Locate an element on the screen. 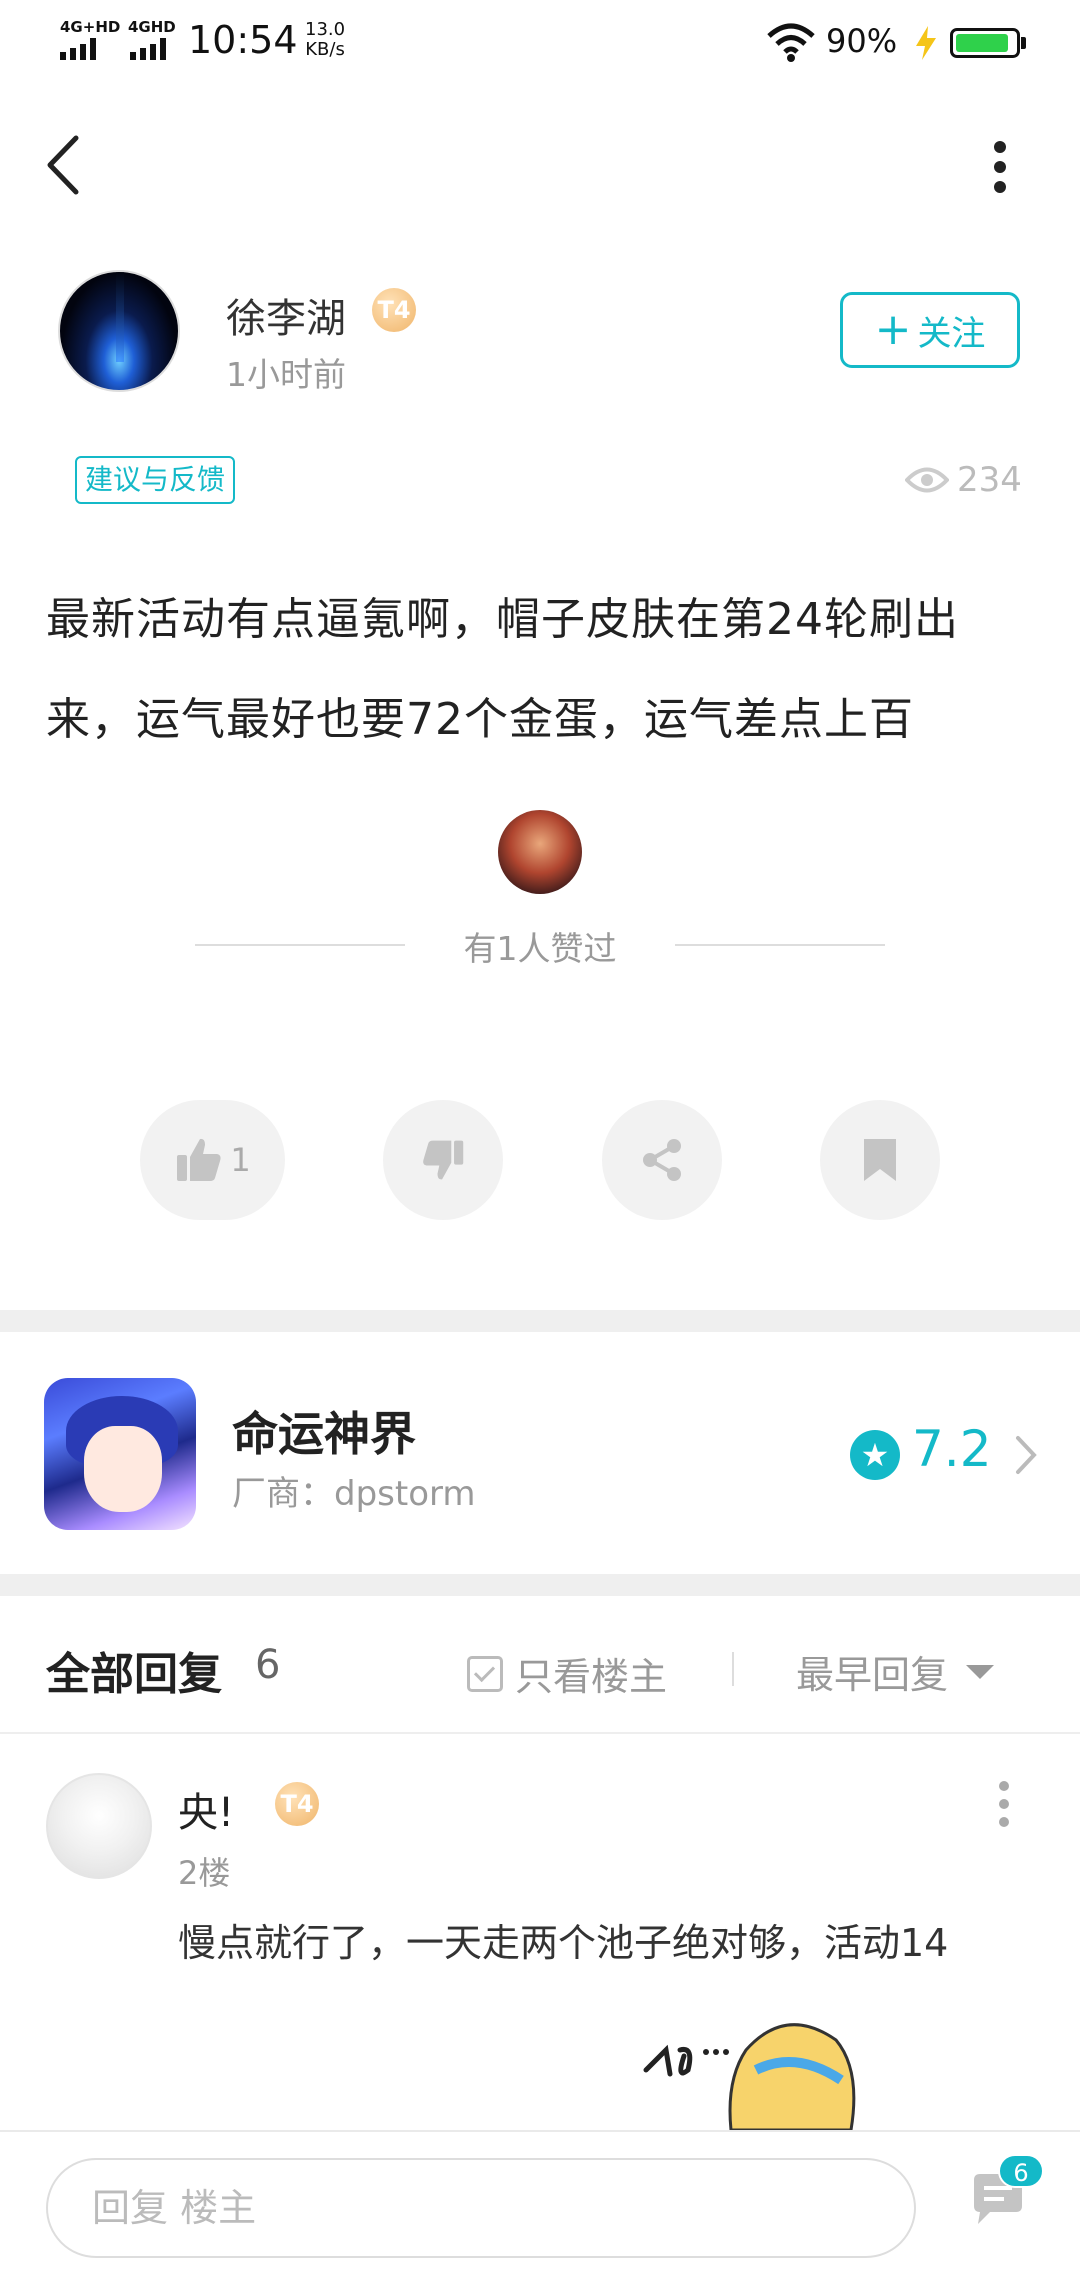 Image resolution: width=1080 pixels, height=2280 pixels. game-vendor: 厂商：dpstorm is located at coordinates (354, 1494).